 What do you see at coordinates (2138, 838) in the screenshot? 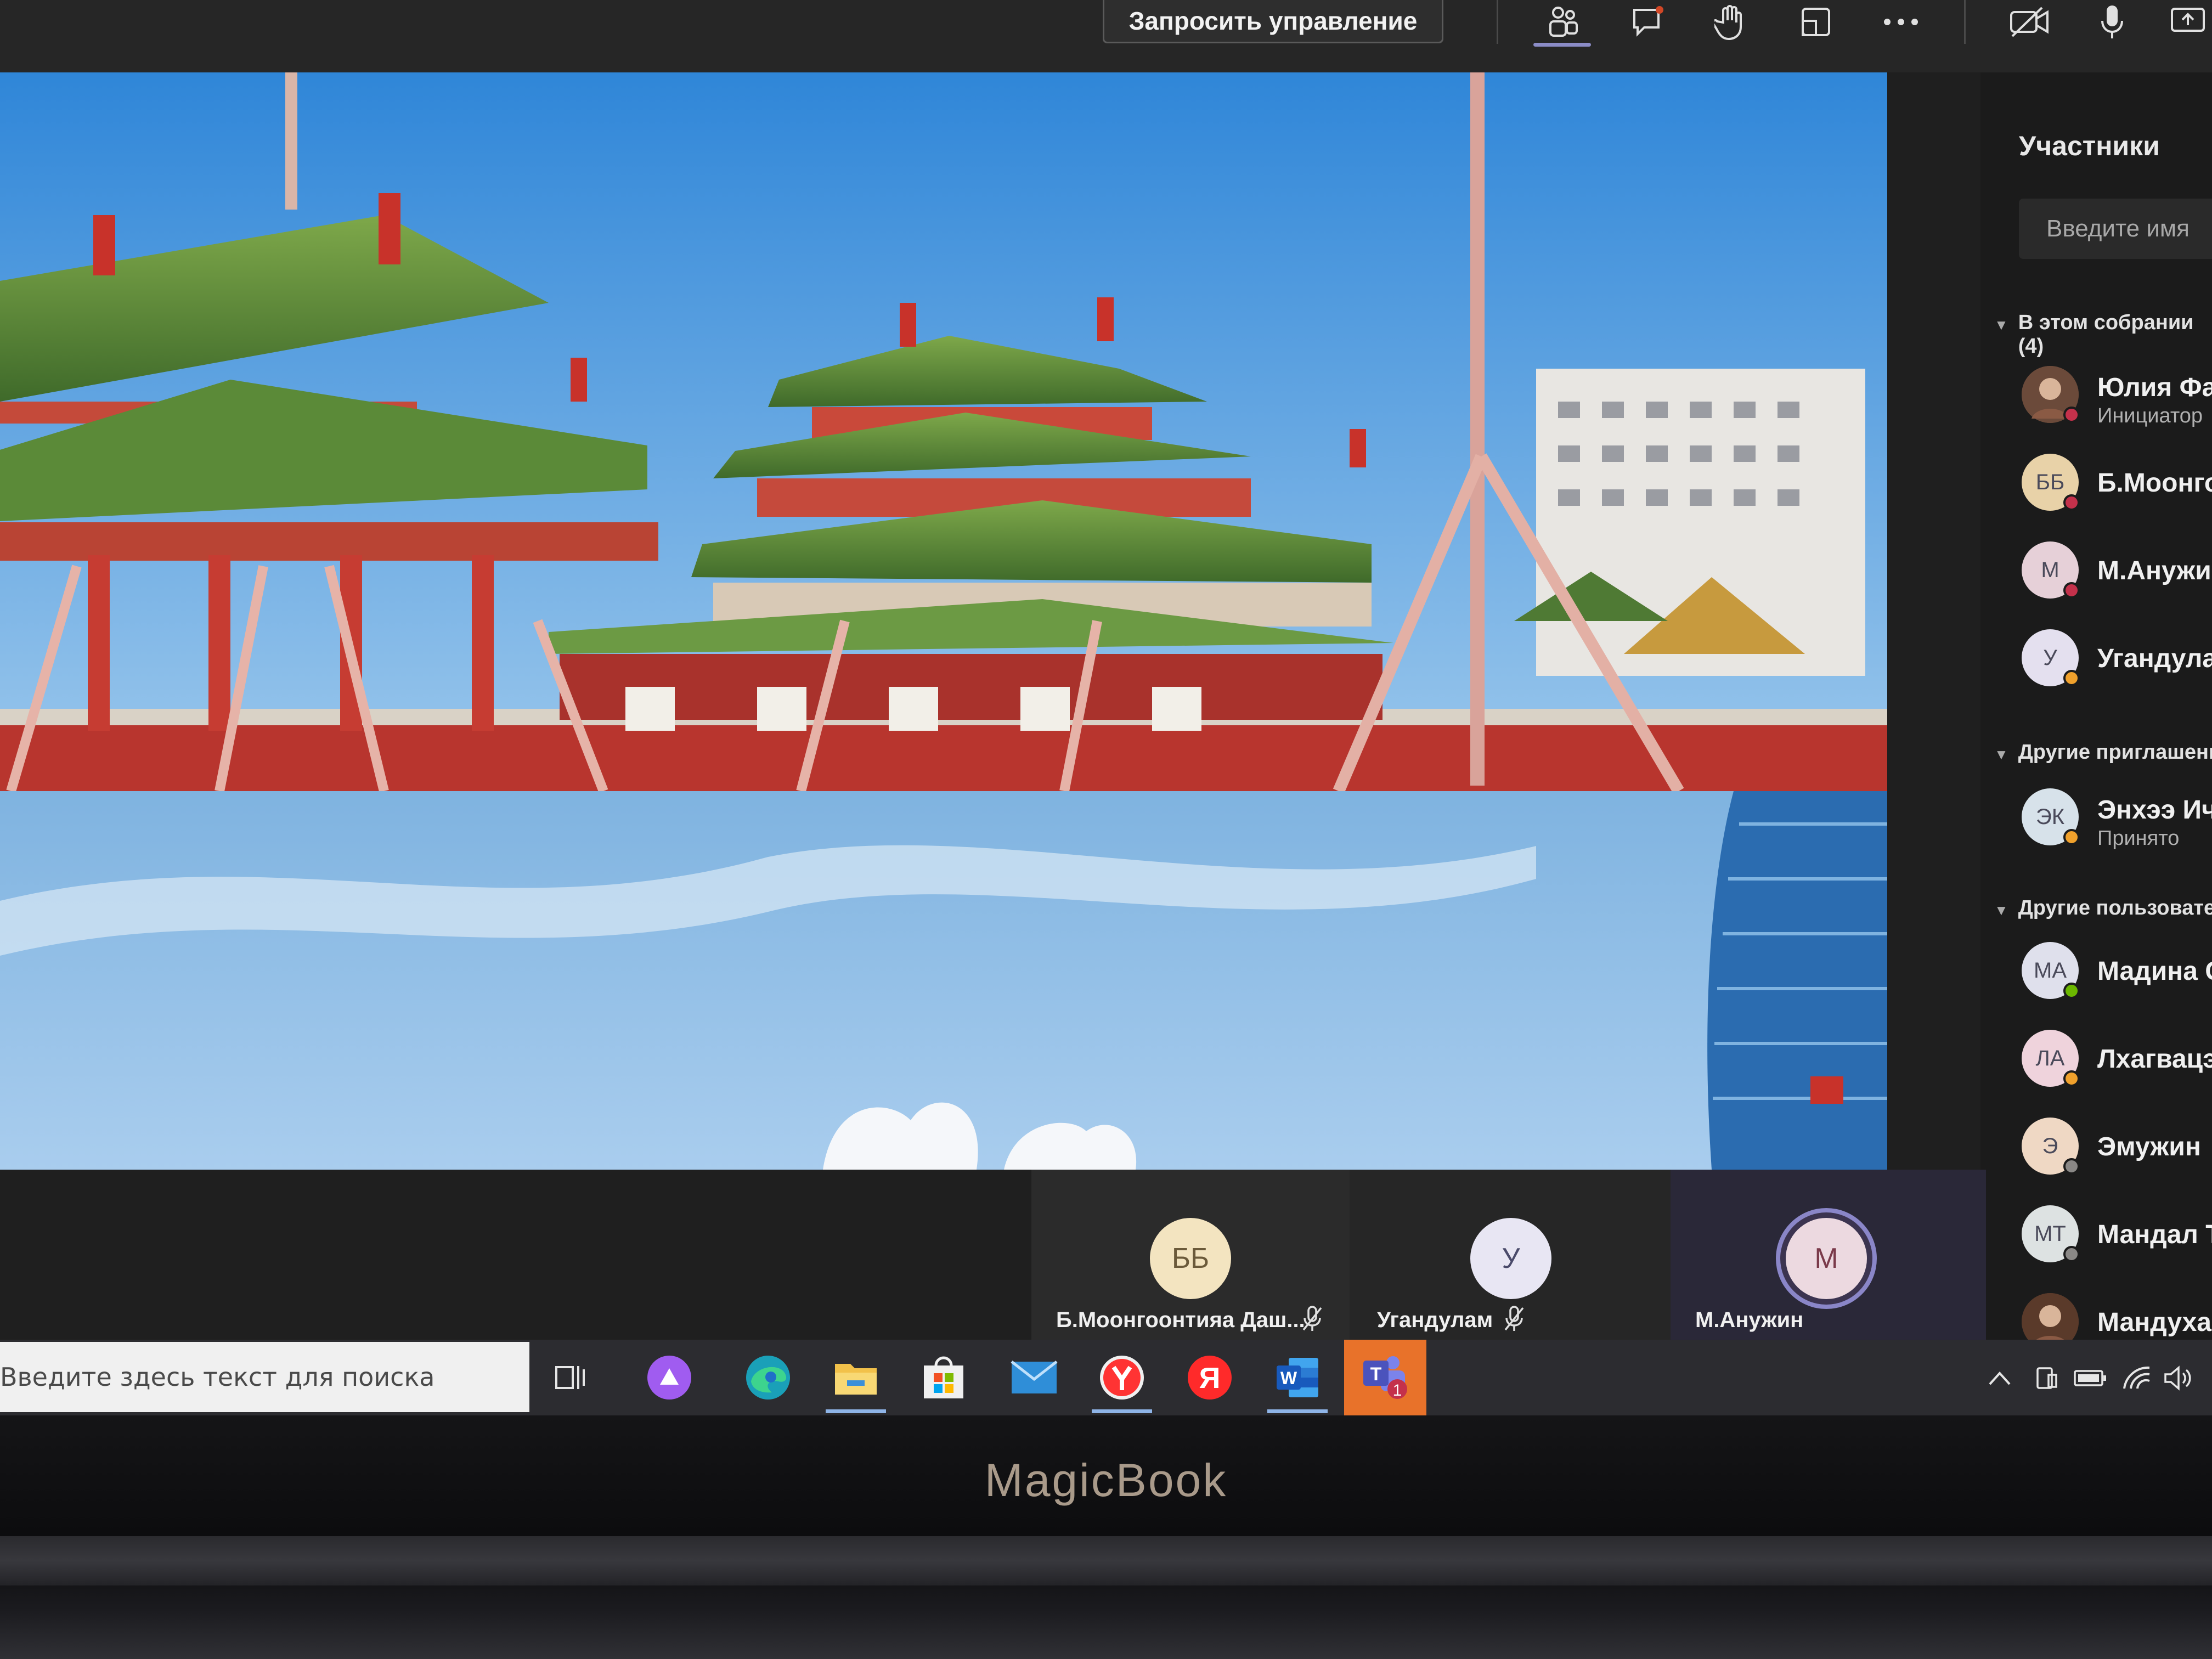
I see `participant-role: Принято` at bounding box center [2138, 838].